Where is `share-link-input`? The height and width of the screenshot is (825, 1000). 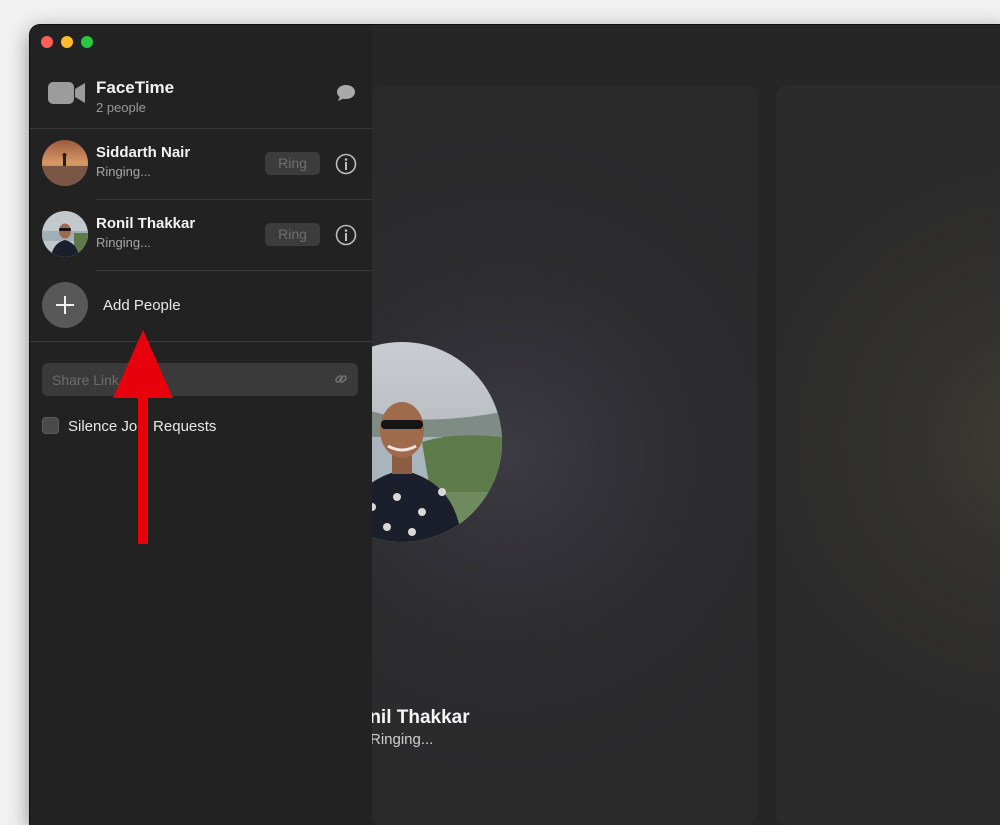
share-link-input is located at coordinates (200, 379).